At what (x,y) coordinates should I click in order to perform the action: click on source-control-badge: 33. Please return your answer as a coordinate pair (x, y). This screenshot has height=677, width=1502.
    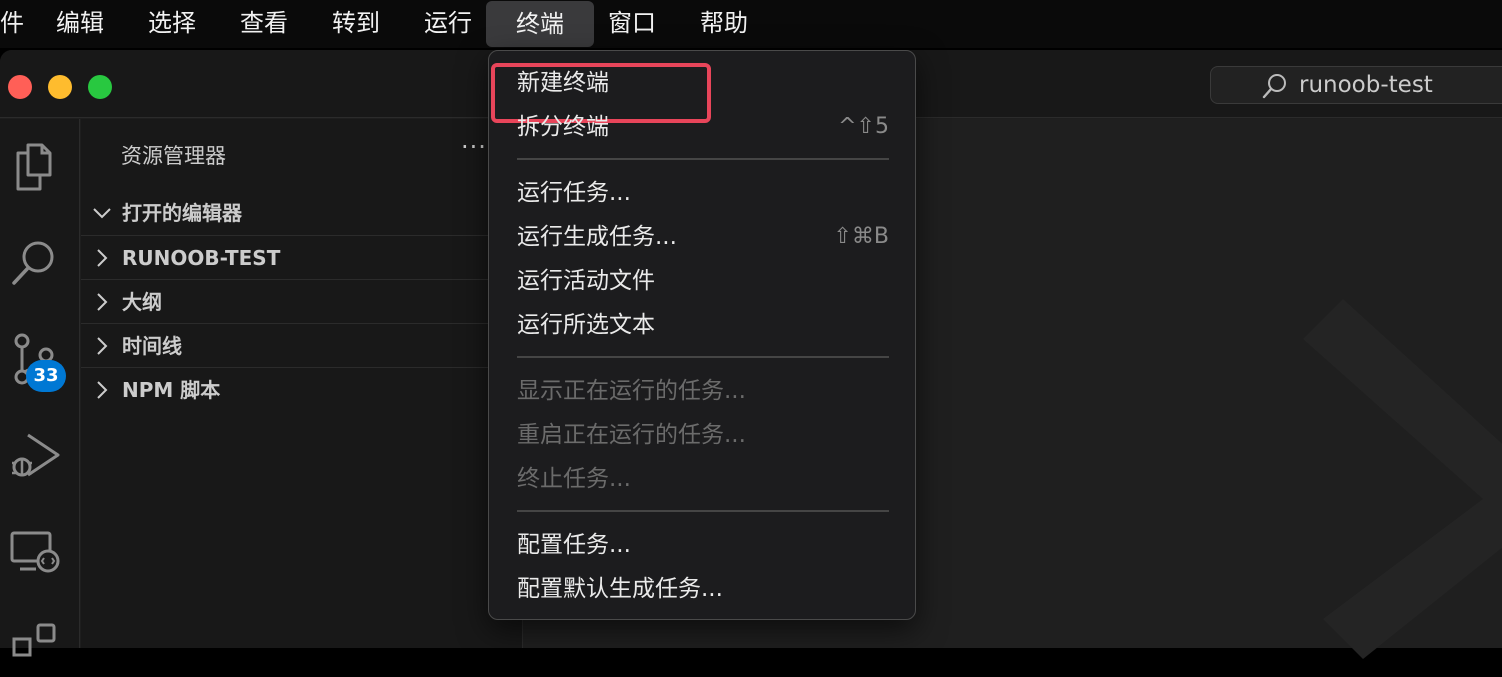
    Looking at the image, I should click on (46, 376).